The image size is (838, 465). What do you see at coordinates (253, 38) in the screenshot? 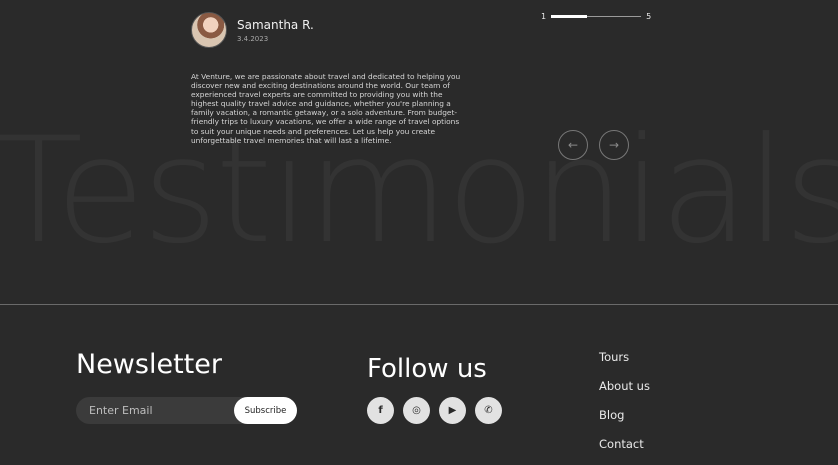
I see `testimonial-date: 3.4.2023` at bounding box center [253, 38].